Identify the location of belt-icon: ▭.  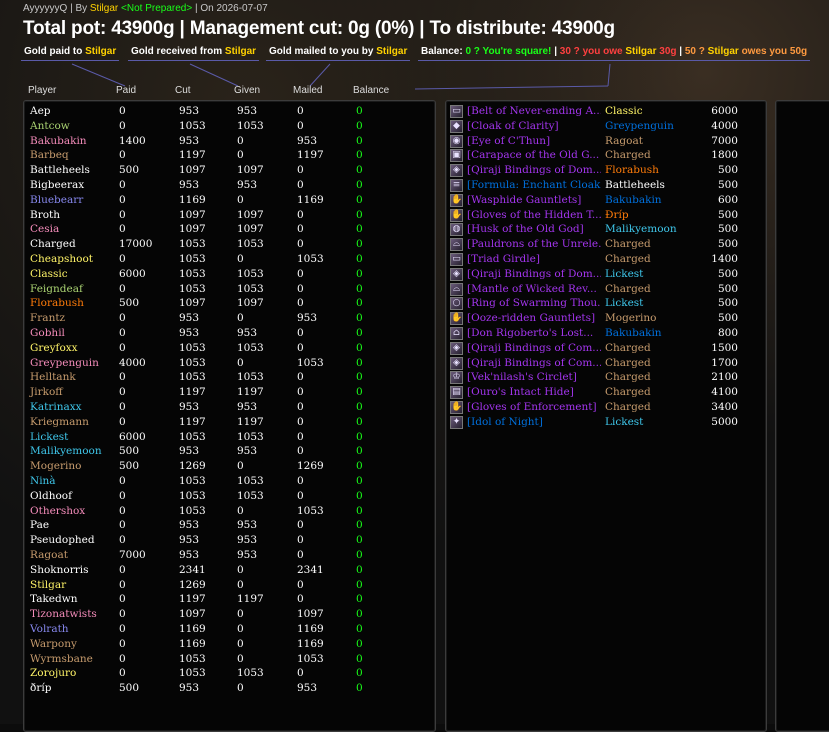
(456, 111).